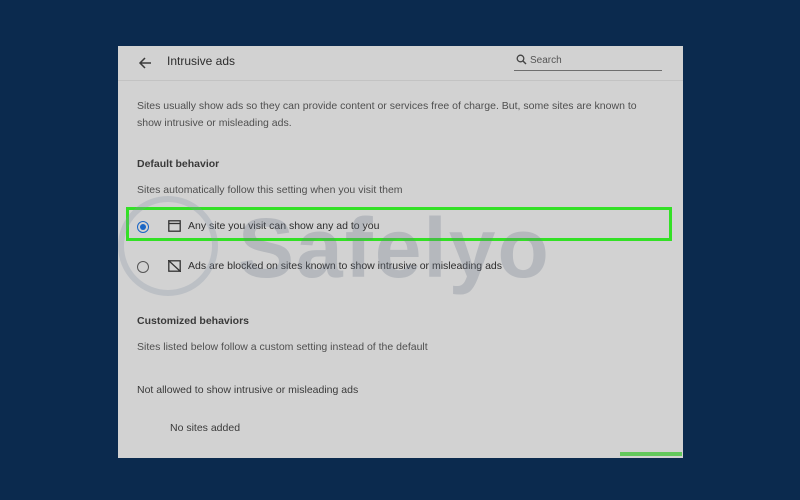 The height and width of the screenshot is (500, 800). I want to click on accent-bar, so click(651, 454).